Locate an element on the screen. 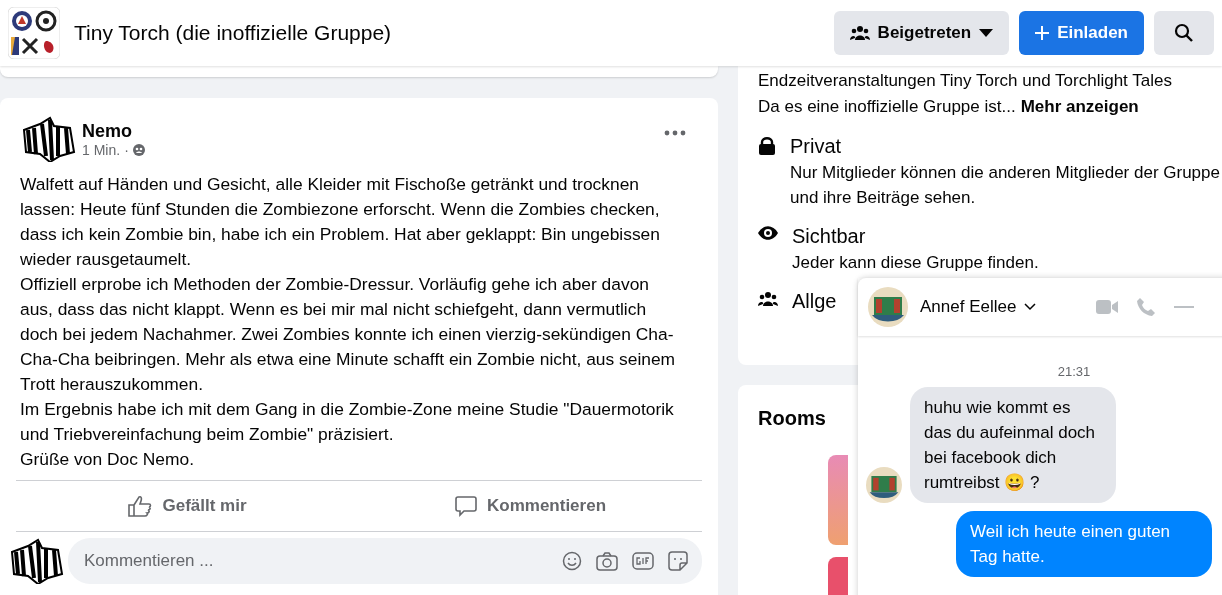  post-paragraph: Im Ergebnis habe ich mit dem Gang in die Zombie-Zone meine Studie "Dauermotorik und Triebvereinfachung beim Zombie" präzisiert. is located at coordinates (347, 422).